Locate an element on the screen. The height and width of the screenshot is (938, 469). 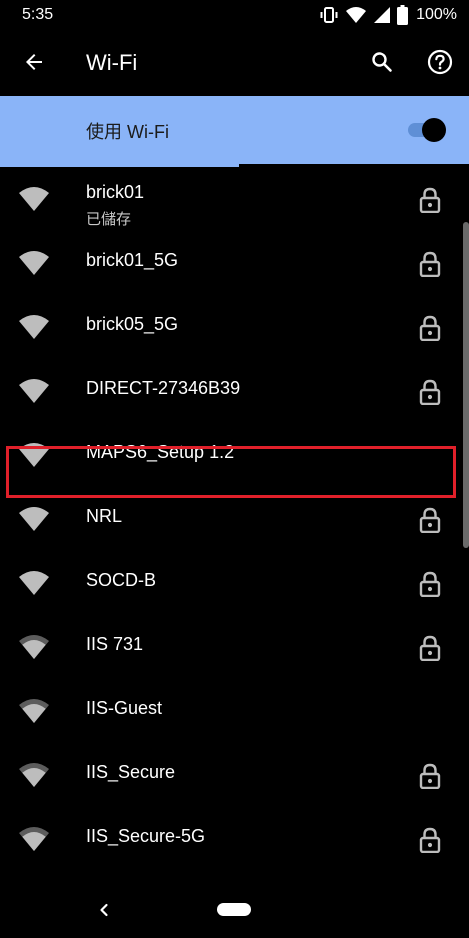
status-icons: 100% is located at coordinates (388, 15).